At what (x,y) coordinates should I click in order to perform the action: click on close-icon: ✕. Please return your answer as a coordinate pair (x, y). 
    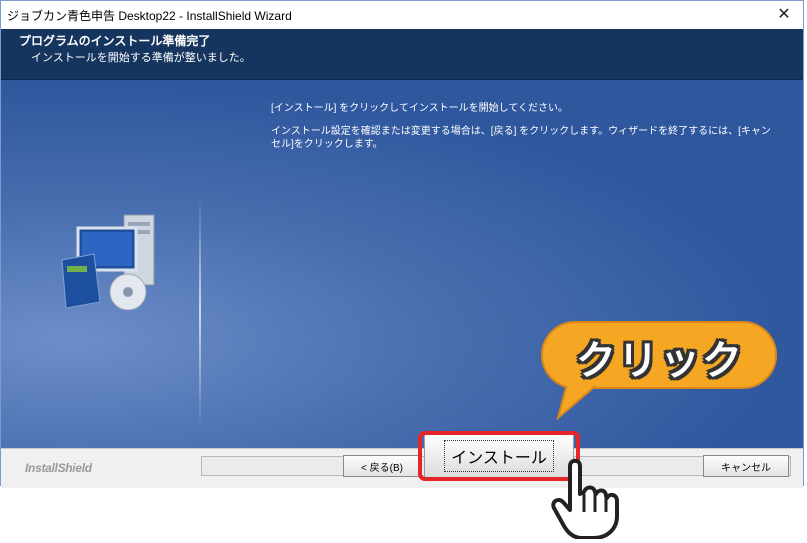
    Looking at the image, I should click on (784, 13).